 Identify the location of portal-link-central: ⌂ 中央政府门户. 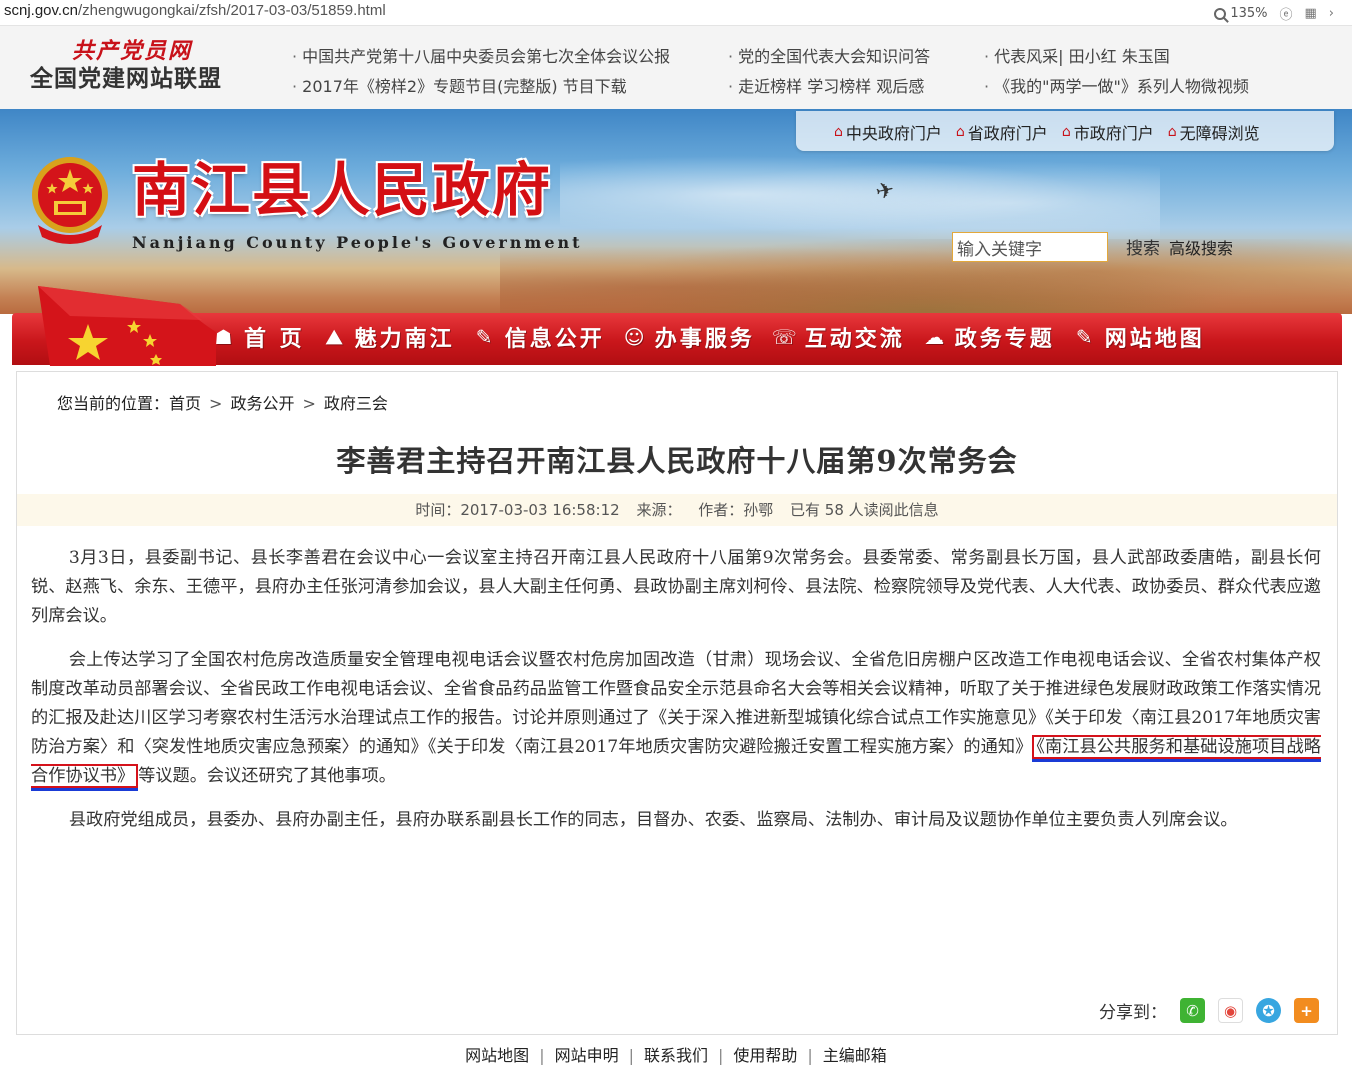
(888, 132).